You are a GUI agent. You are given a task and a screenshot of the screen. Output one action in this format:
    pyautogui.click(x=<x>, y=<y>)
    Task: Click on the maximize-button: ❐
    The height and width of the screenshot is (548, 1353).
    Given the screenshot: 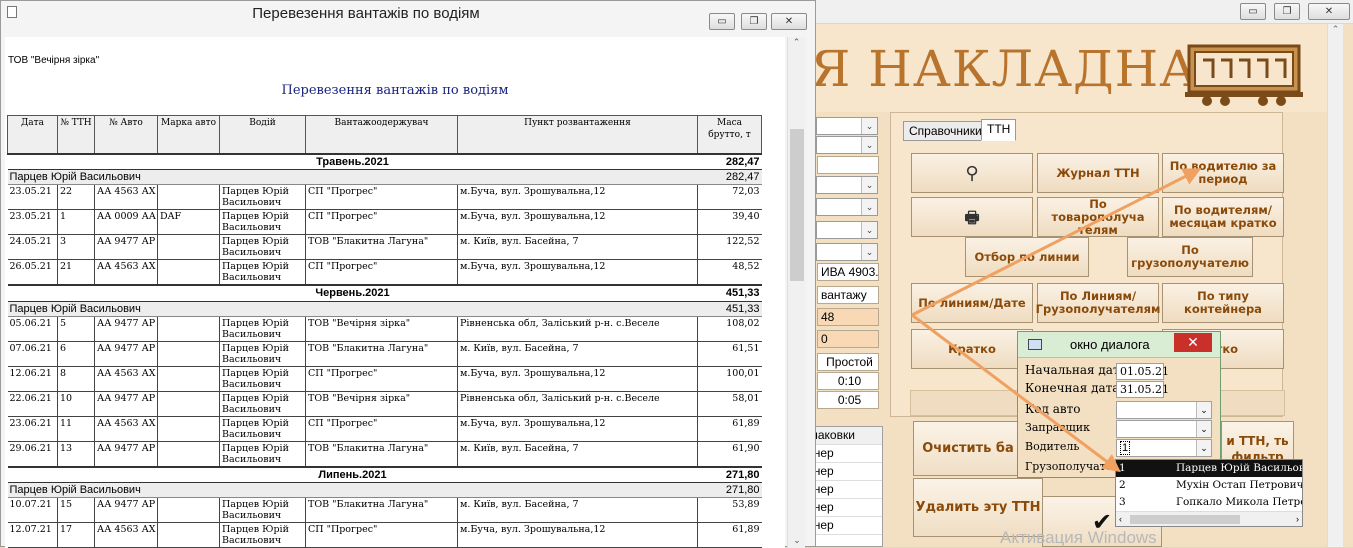 What is the action you would take?
    pyautogui.click(x=754, y=21)
    